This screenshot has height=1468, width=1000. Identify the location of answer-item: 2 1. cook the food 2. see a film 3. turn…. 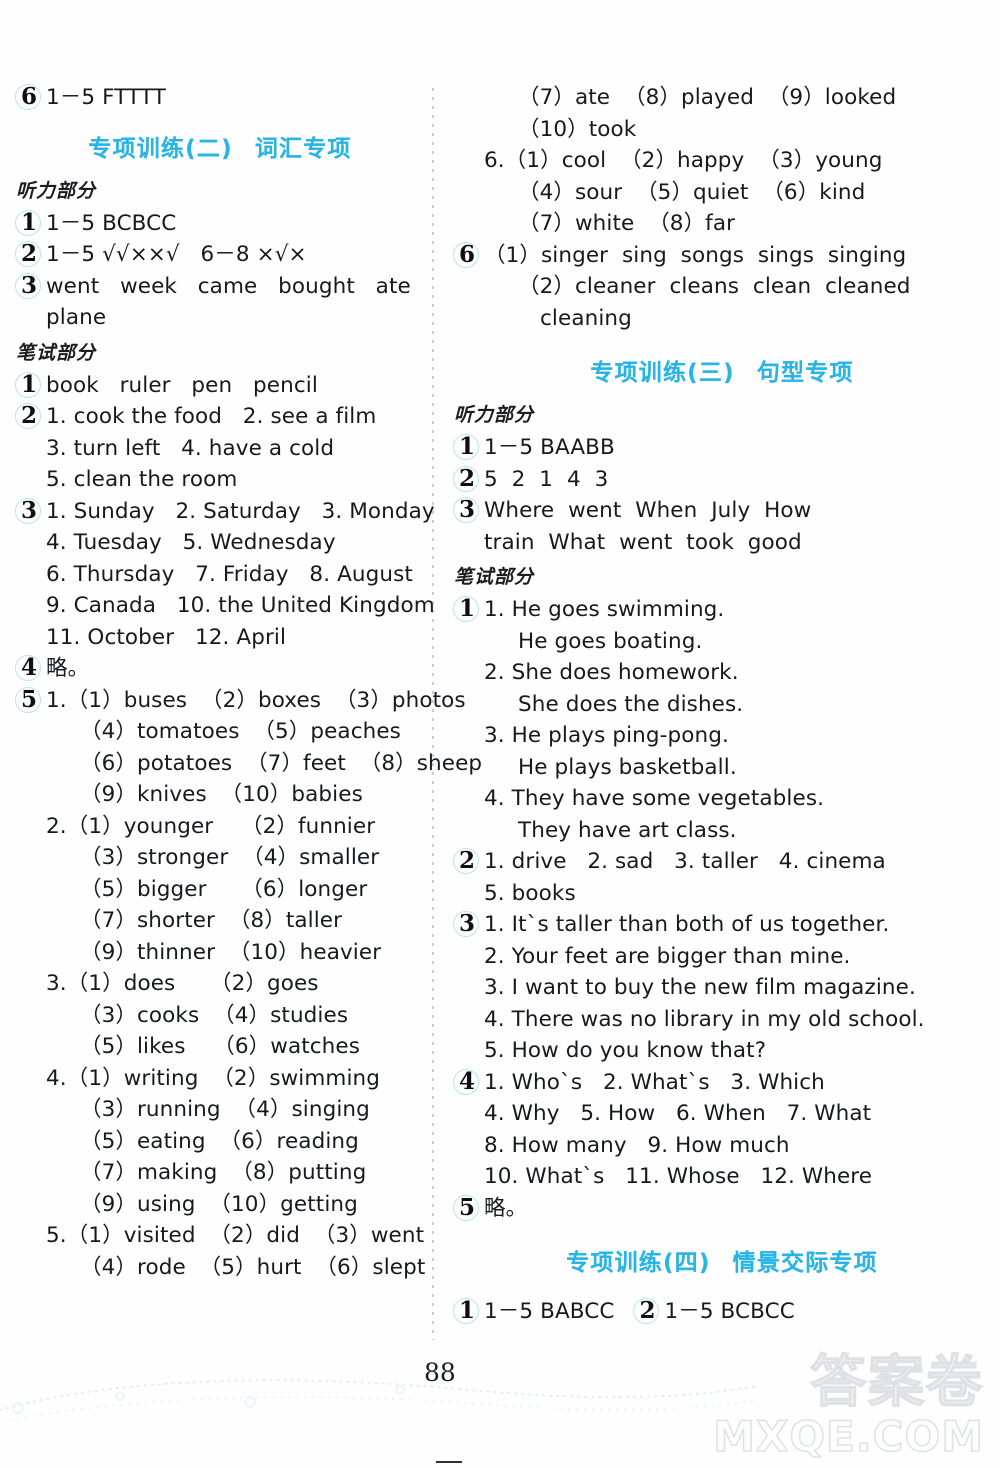
(220, 448).